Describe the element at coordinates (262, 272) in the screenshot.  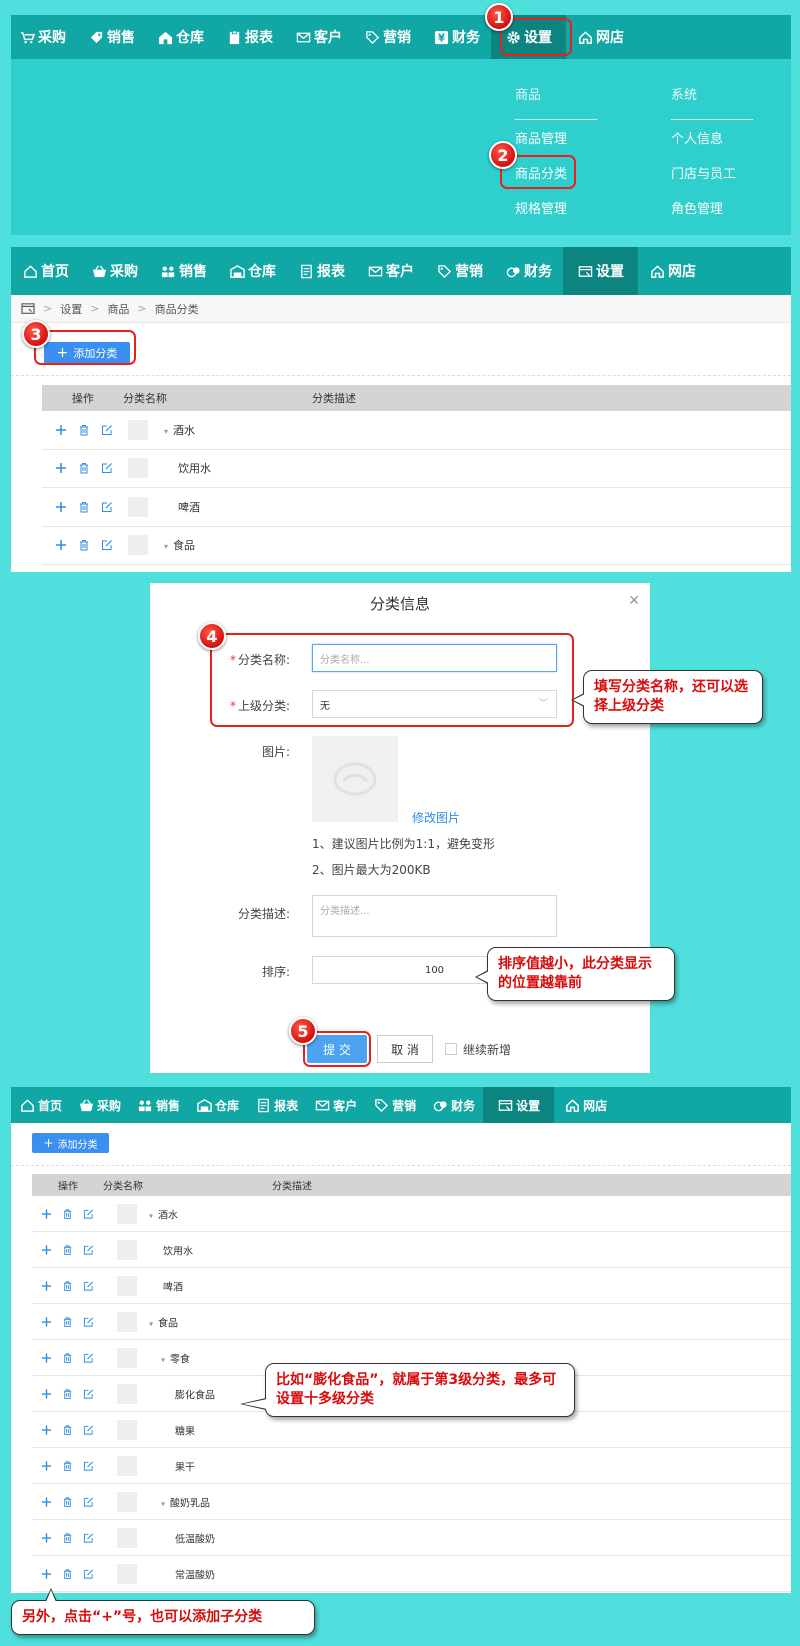
I see `nav-label: 仓库` at that location.